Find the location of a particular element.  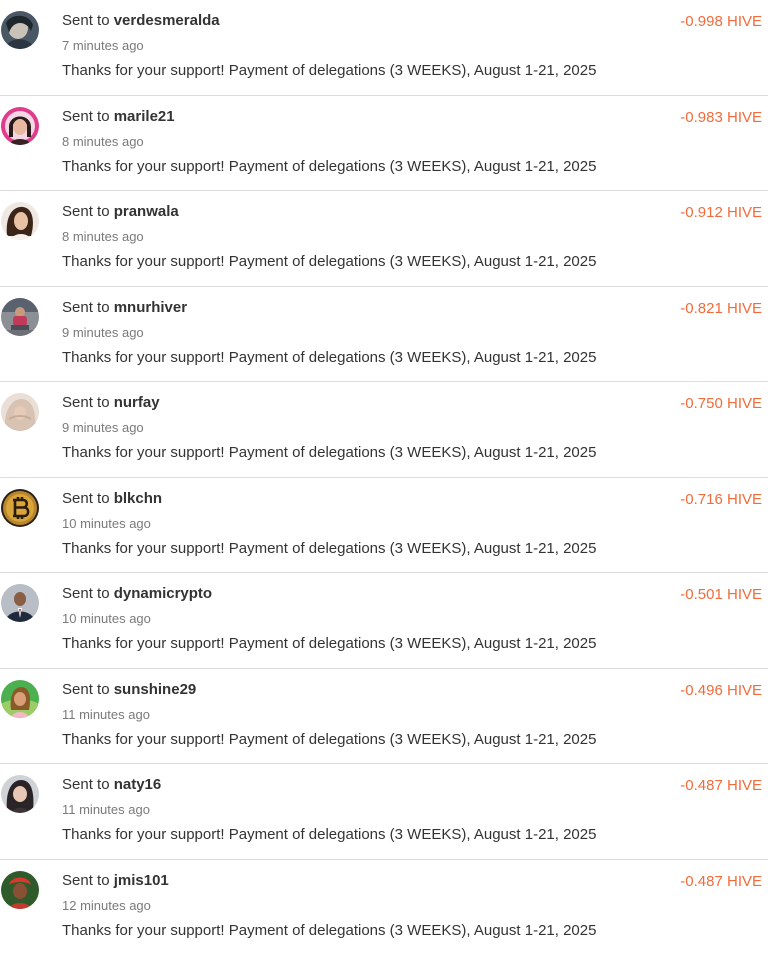

transfer-recipient-line: Sent to dynamicrypto is located at coordinates (137, 593).